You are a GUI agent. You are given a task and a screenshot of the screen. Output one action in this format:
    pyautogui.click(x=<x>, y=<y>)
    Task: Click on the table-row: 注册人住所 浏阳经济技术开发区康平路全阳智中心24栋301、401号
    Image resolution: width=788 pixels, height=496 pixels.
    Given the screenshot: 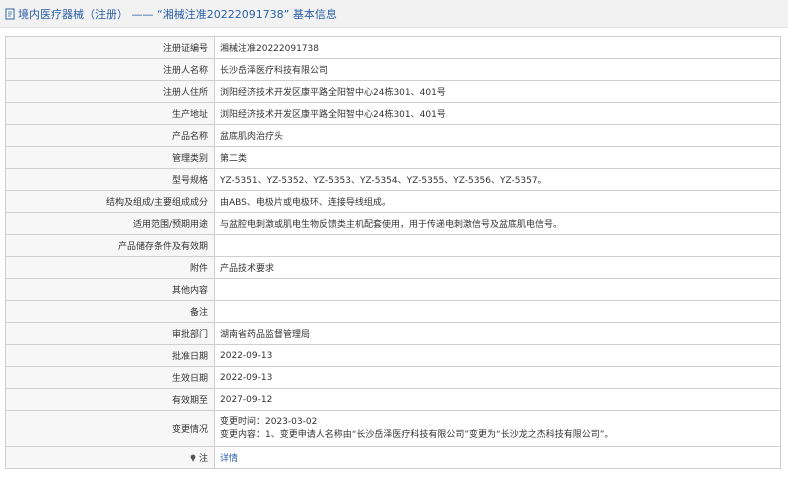 What is the action you would take?
    pyautogui.click(x=393, y=91)
    